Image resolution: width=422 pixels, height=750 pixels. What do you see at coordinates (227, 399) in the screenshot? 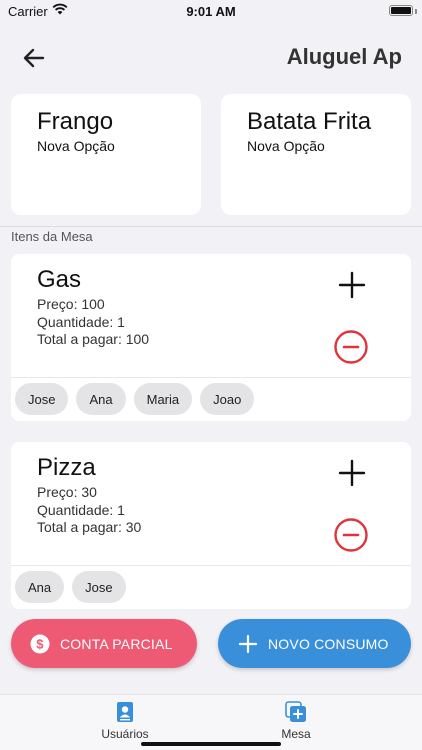
I see `person-chip: Joao` at bounding box center [227, 399].